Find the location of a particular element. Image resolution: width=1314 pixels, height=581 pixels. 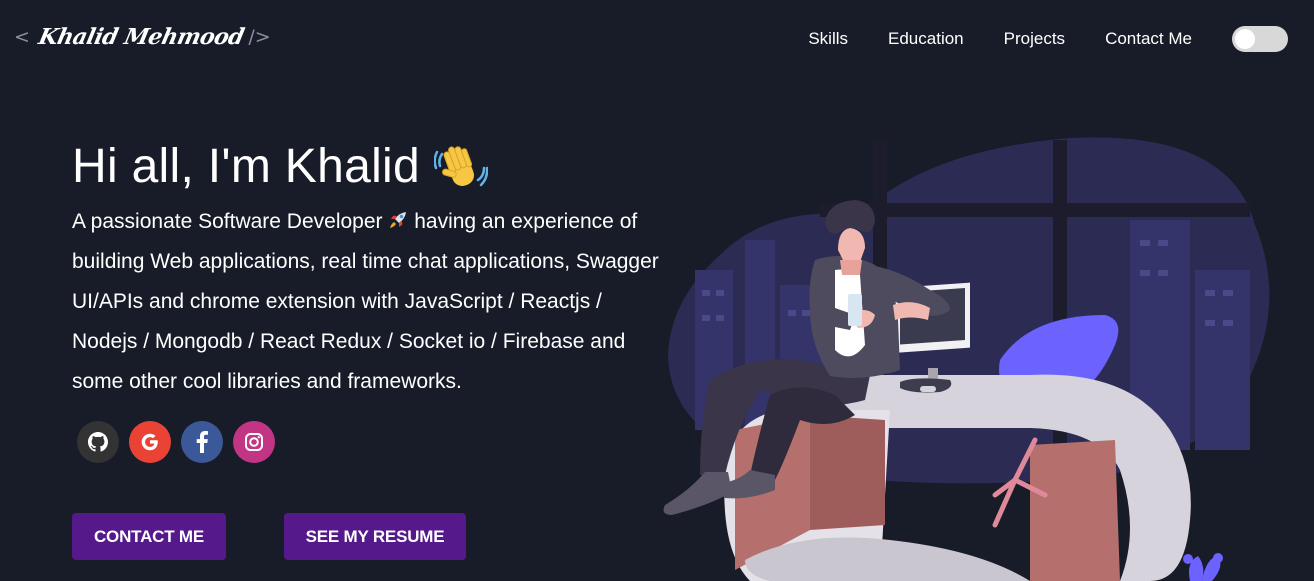

hero-greeting-heading: Hi all, I'm Khalid is located at coordinates (280, 167).